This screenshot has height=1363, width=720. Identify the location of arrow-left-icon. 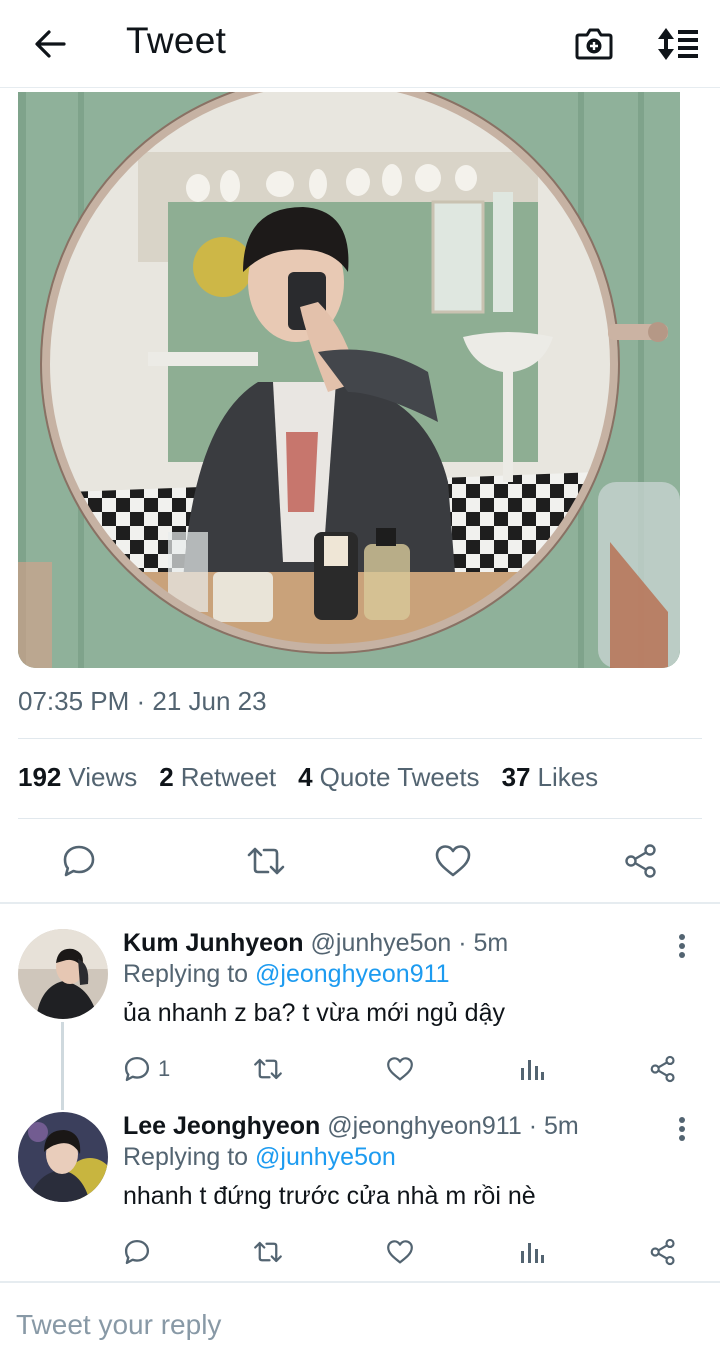
(50, 44).